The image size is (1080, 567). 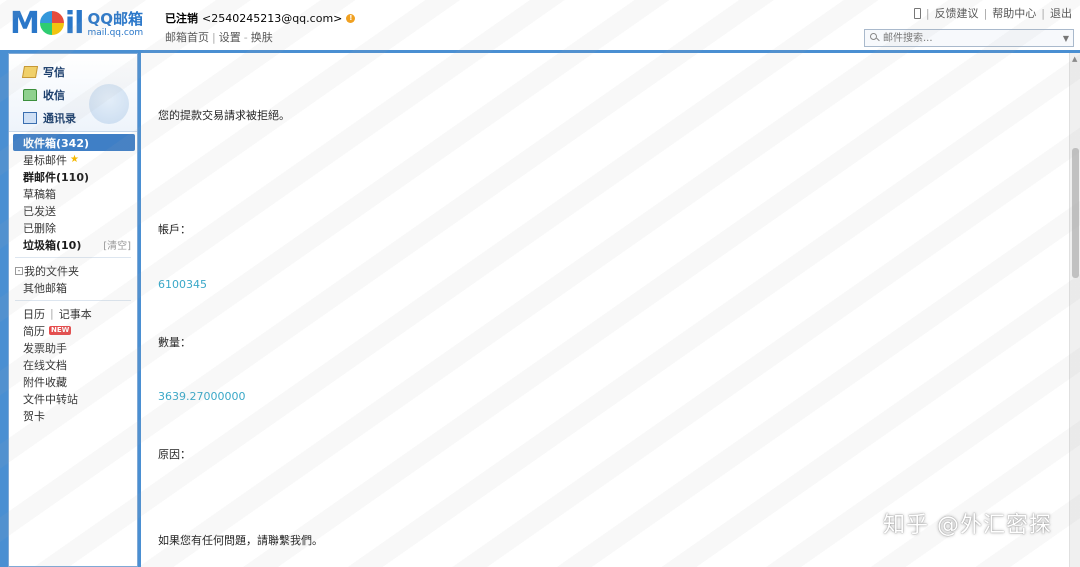 I want to click on logo-brand: QQ邮箱, so click(x=115, y=18).